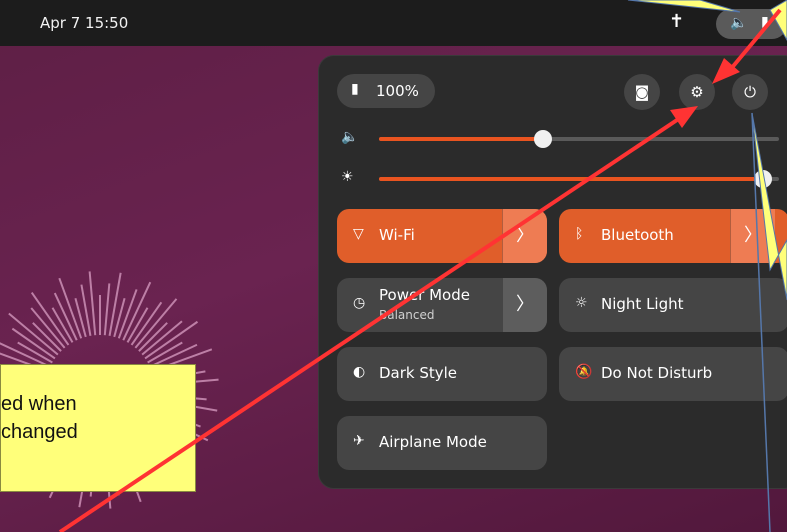 The width and height of the screenshot is (787, 532). Describe the element at coordinates (524, 305) in the screenshot. I see `power-mode-menu-arrow: 〉` at that location.